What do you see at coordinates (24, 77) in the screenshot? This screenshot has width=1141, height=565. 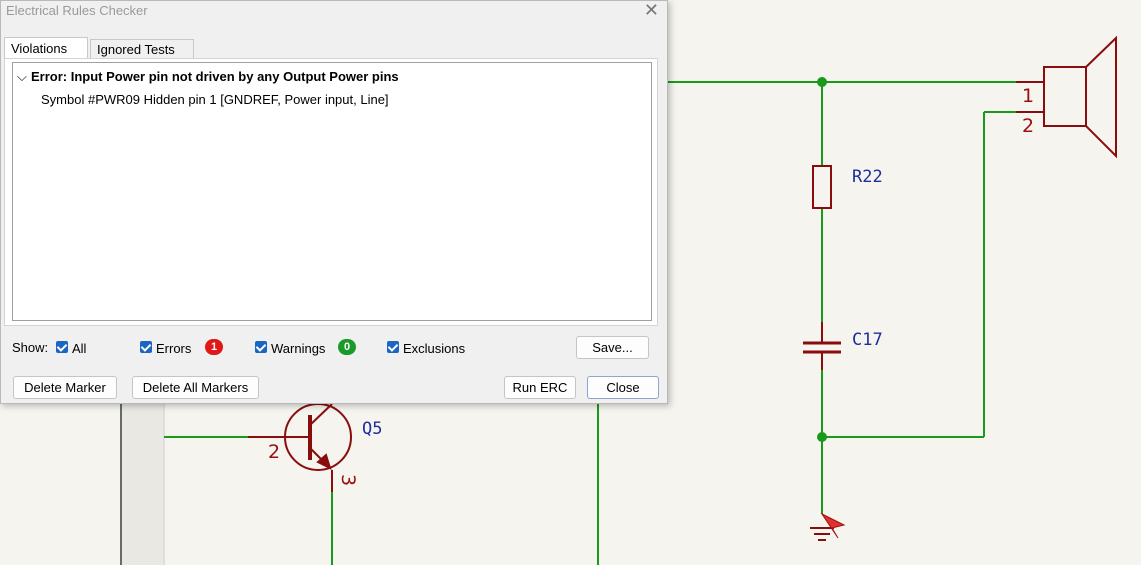 I see `chevron-down-icon: ⌵` at bounding box center [24, 77].